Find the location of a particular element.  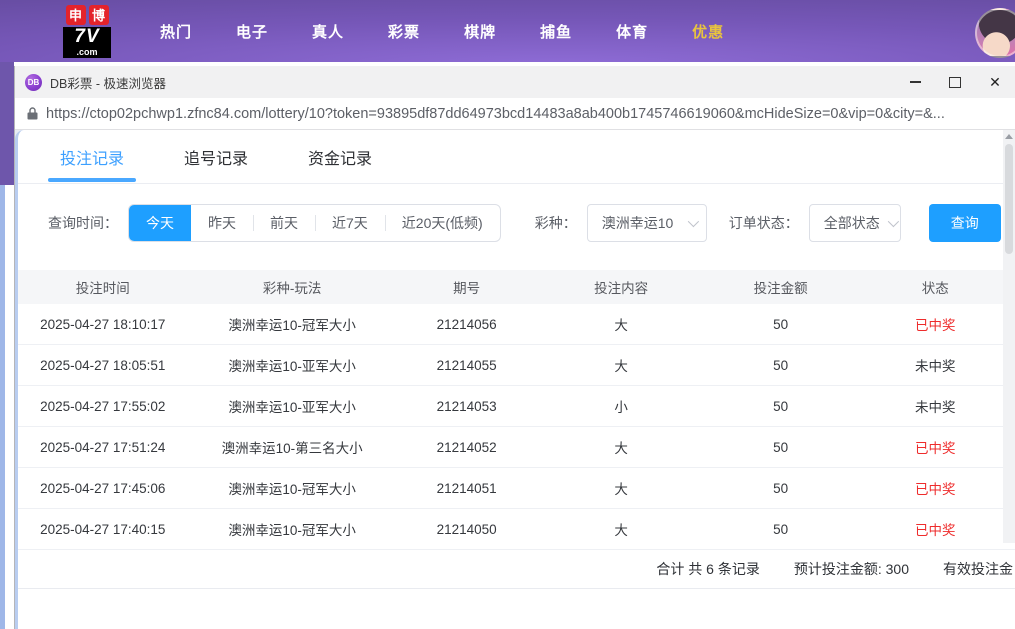

cell-bet-time: 2025-04-27 18:05:51 is located at coordinates (103, 365).